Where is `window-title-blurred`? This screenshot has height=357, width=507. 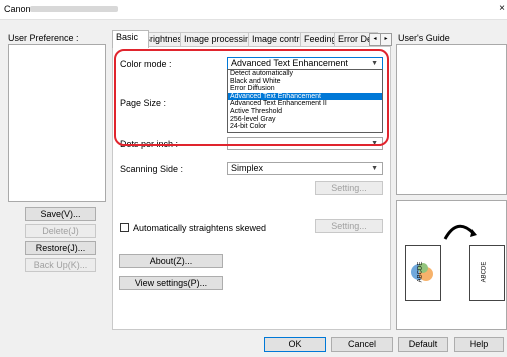 window-title-blurred is located at coordinates (74, 9).